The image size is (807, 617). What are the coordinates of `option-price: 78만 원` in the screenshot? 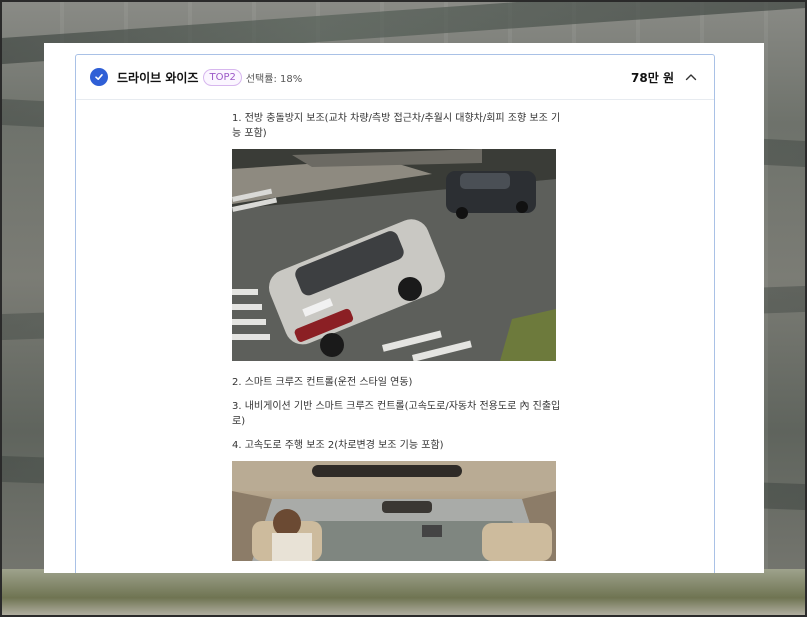 It's located at (652, 77).